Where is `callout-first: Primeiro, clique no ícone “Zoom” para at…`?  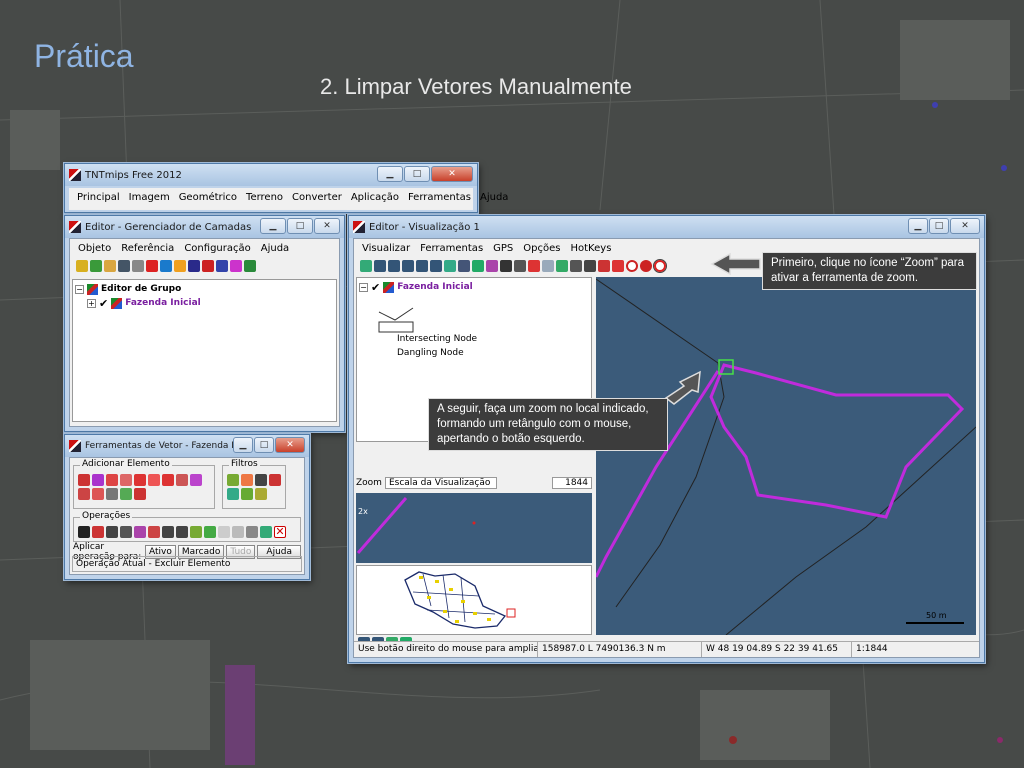
callout-first: Primeiro, clique no ícone “Zoom” para at… is located at coordinates (869, 271).